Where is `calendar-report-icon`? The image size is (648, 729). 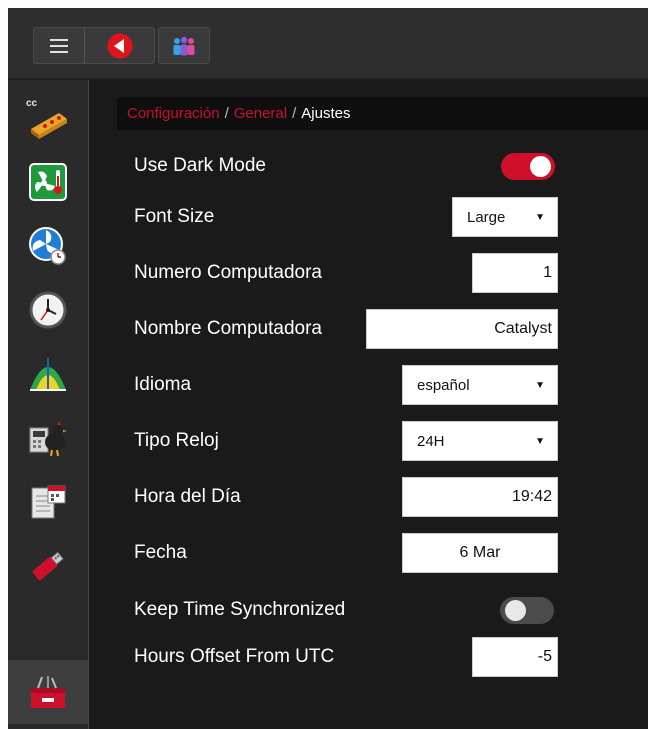 calendar-report-icon is located at coordinates (48, 502).